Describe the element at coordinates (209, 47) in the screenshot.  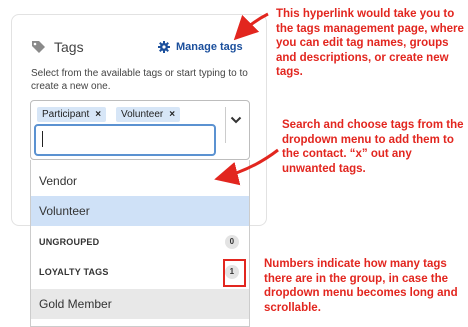
I see `manage-tags-label: Manage tags` at that location.